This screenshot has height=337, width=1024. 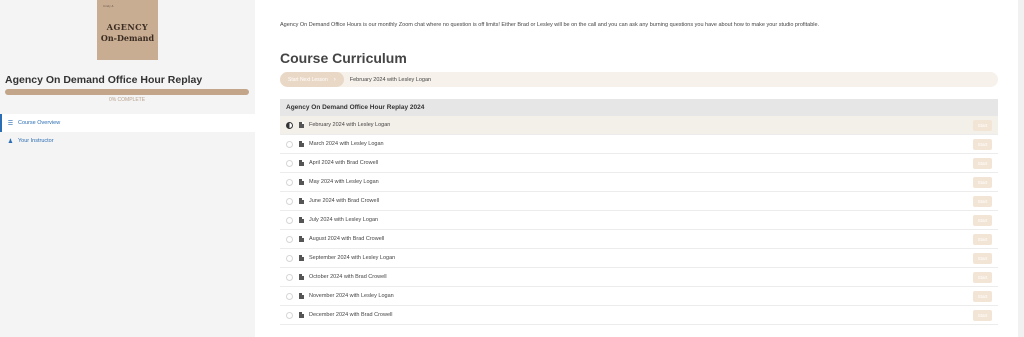 I want to click on lesson-row: October 2024 with Brad Crowell Start, so click(x=639, y=277).